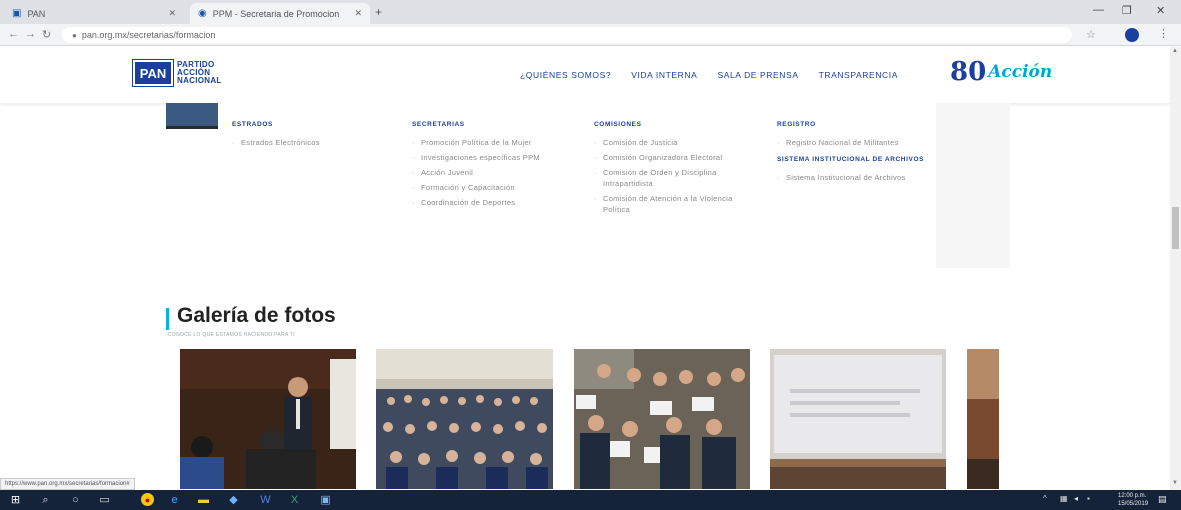 This screenshot has width=1181, height=510. Describe the element at coordinates (490, 202) in the screenshot. I see `menu-item: Coordinación de Deportes` at that location.